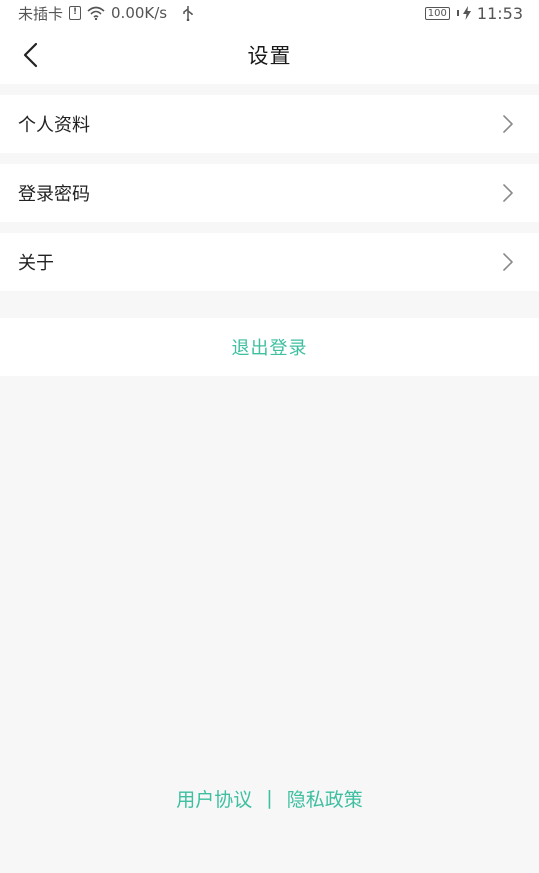 This screenshot has height=873, width=539. I want to click on battery-level: 100, so click(437, 13).